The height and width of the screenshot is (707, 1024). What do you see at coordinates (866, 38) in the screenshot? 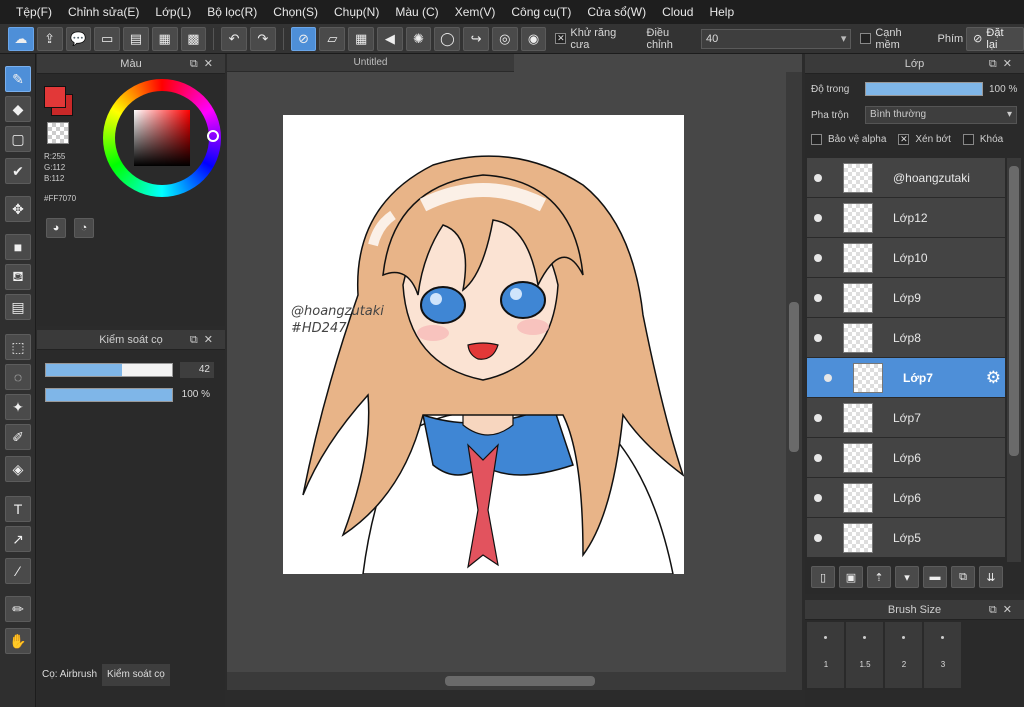
I see `checkbox-icon` at bounding box center [866, 38].